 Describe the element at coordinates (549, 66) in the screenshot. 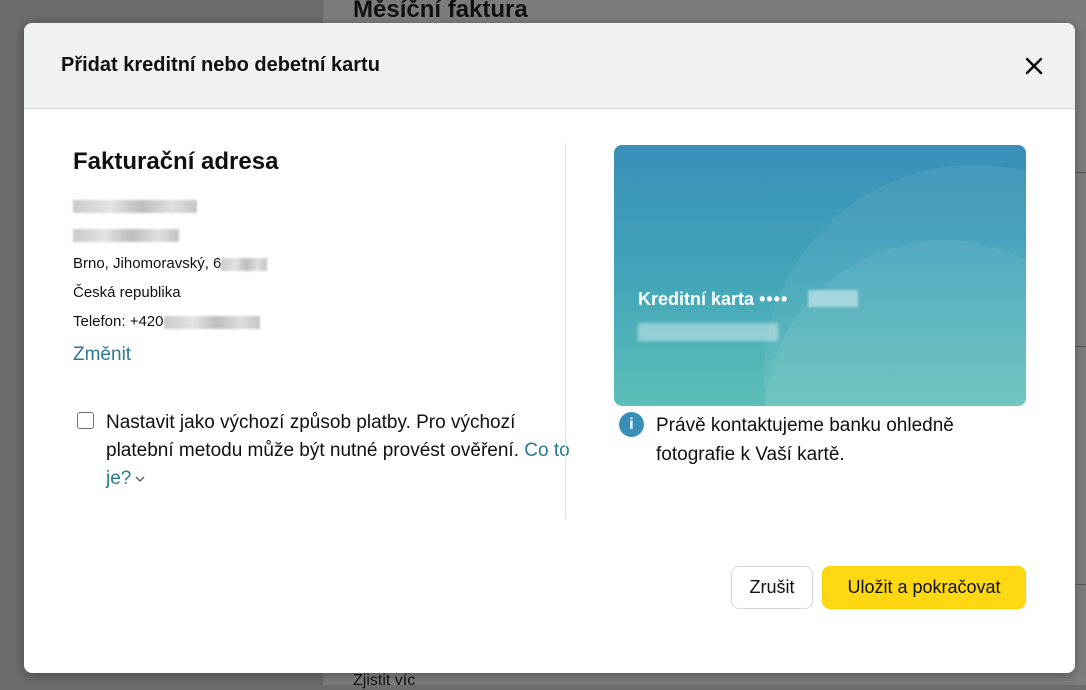

I see `modal-header: Přidat kreditní nebo debetní kartu` at that location.